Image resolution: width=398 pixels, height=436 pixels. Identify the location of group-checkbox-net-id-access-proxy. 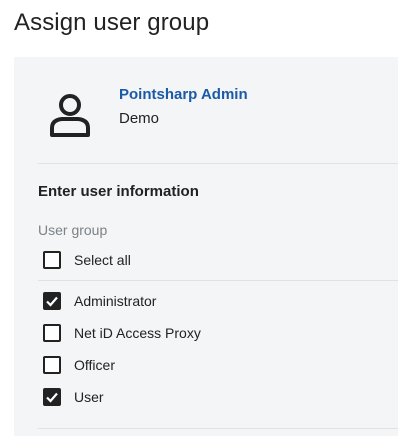
(52, 333).